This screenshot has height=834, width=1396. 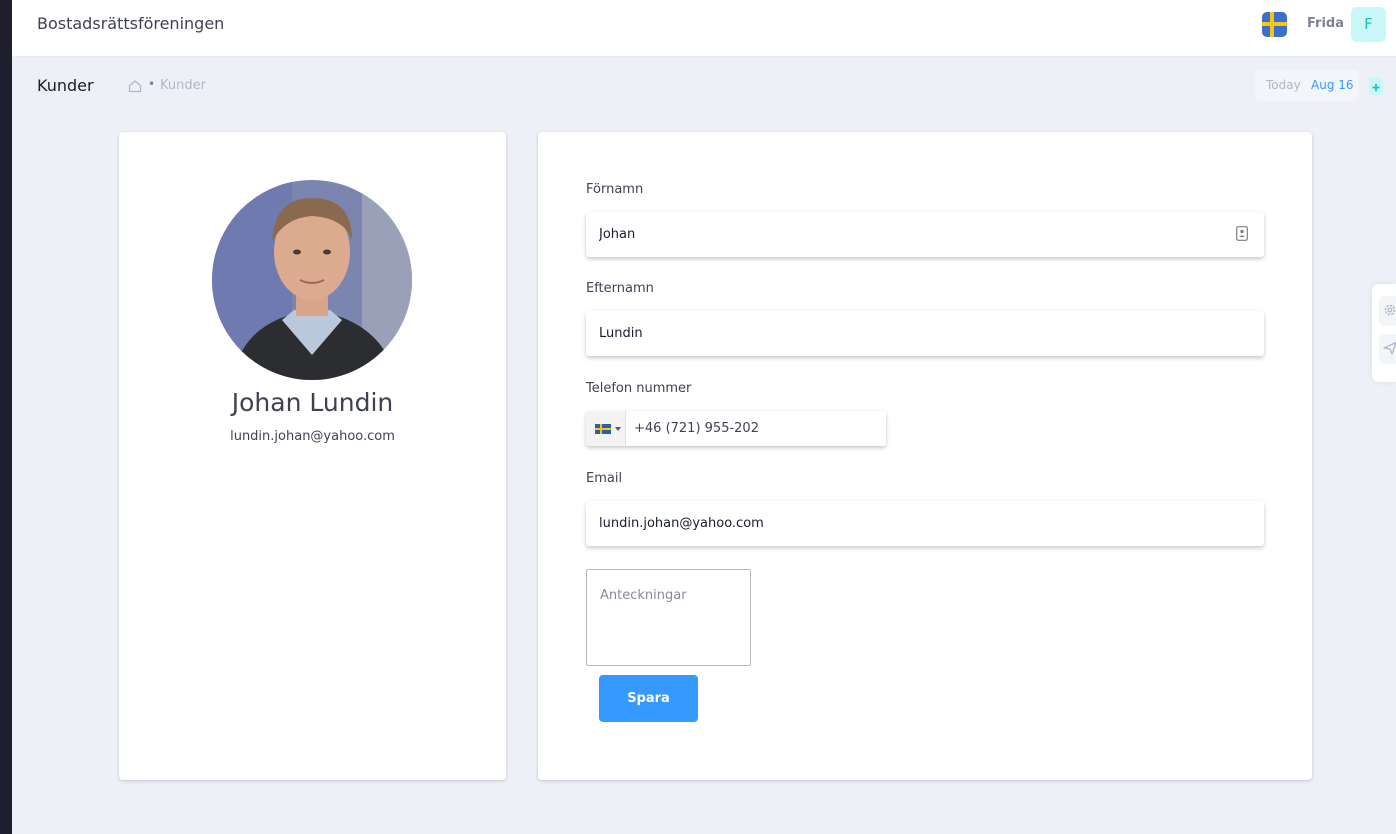 I want to click on add-file-icon, so click(x=1376, y=86).